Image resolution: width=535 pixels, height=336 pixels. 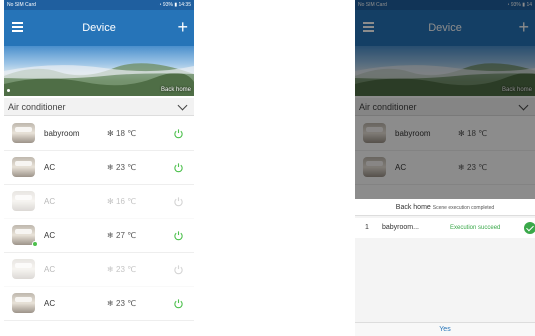 What do you see at coordinates (37, 107) in the screenshot?
I see `category-label: Air conditioner` at bounding box center [37, 107].